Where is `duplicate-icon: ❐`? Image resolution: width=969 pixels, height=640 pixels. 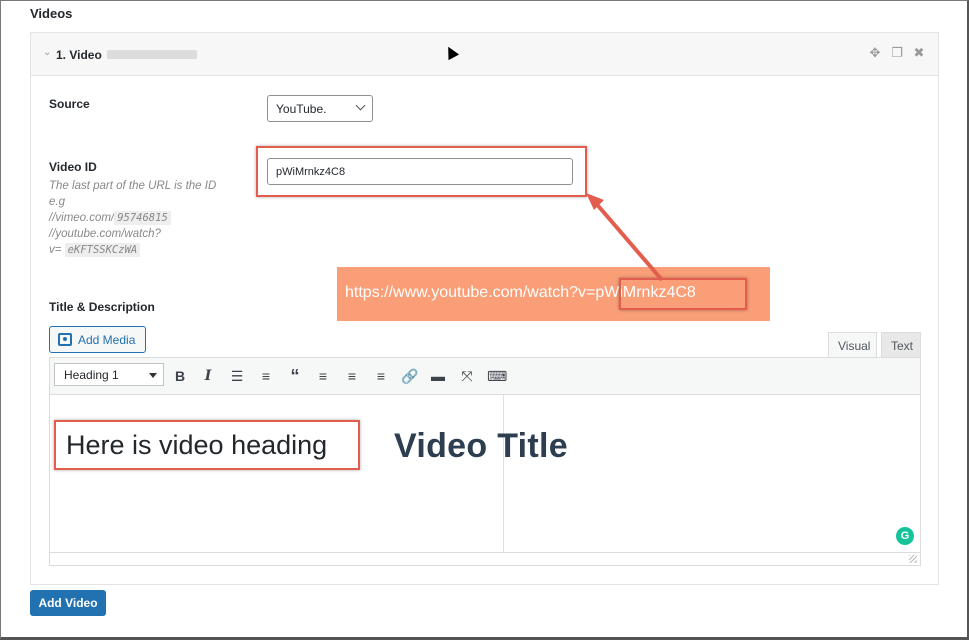 duplicate-icon: ❐ is located at coordinates (897, 53).